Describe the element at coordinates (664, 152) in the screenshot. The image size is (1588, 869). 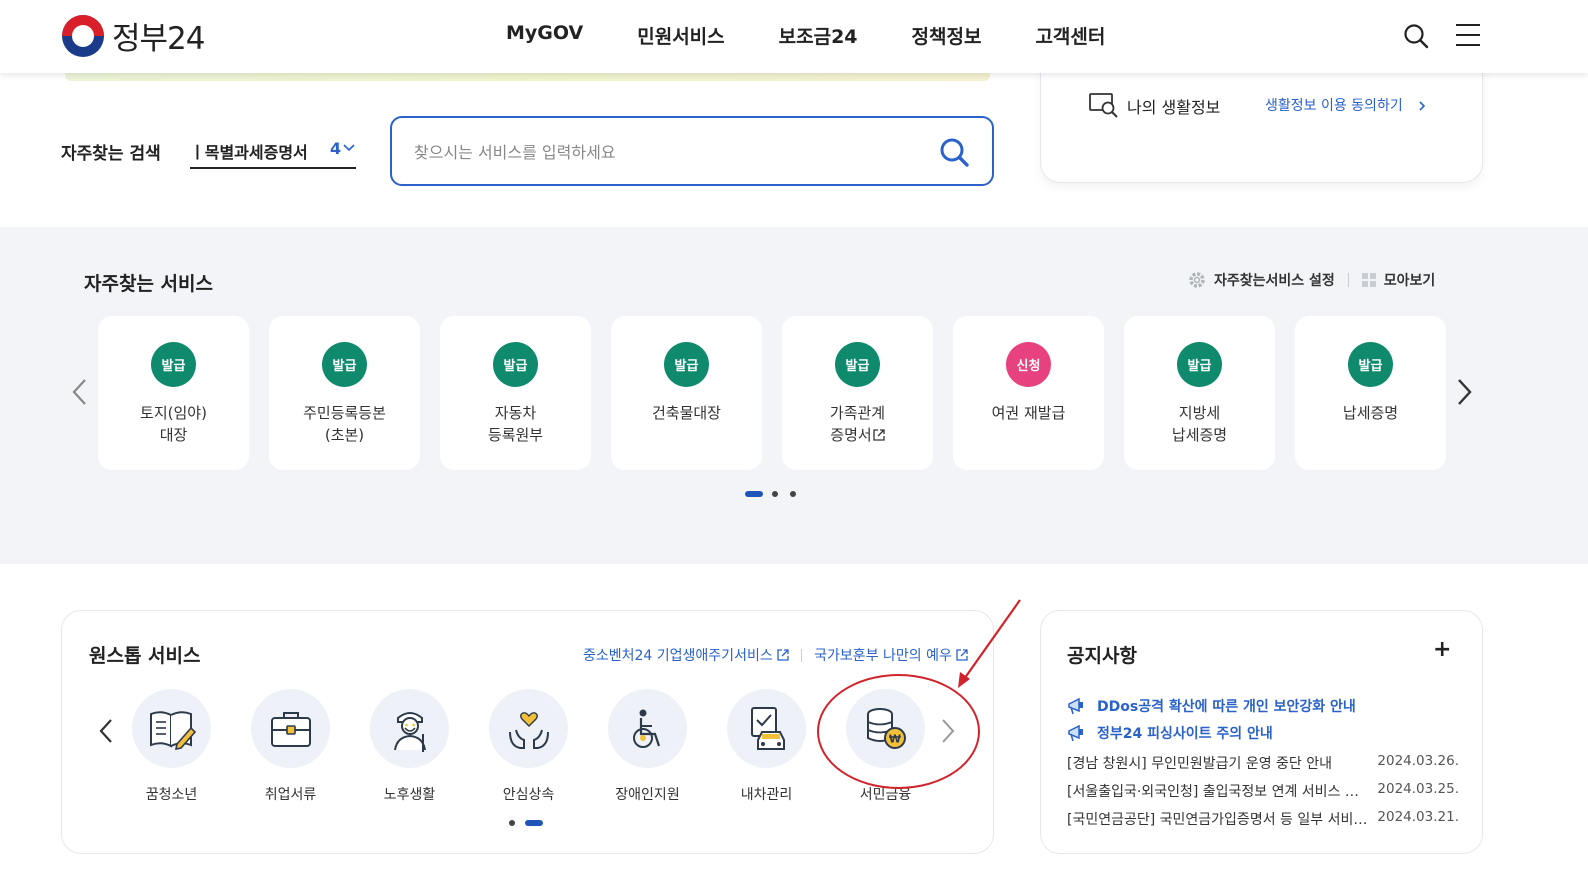
I see `search-input` at that location.